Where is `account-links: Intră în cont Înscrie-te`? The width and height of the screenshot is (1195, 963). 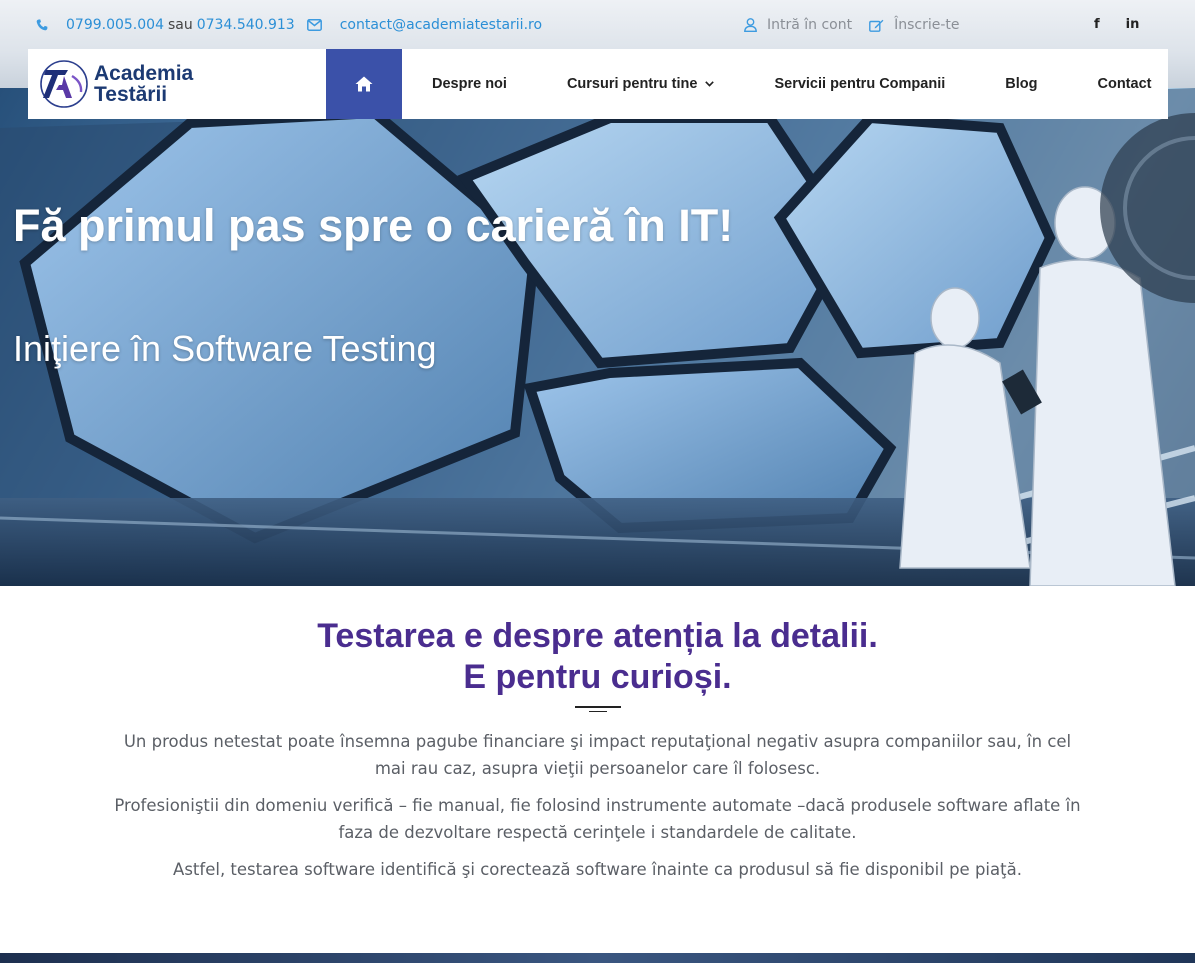 account-links: Intră în cont Înscrie-te is located at coordinates (852, 25).